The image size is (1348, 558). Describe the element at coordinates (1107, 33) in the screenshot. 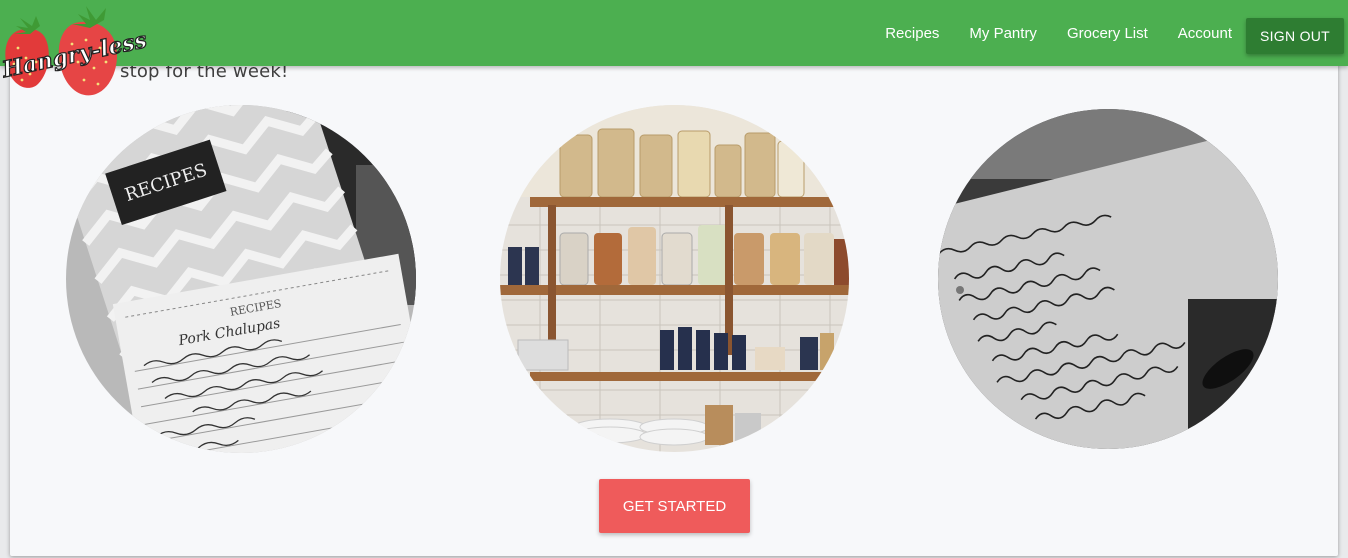

I see `nav-link-grocery-list: Grocery List` at that location.